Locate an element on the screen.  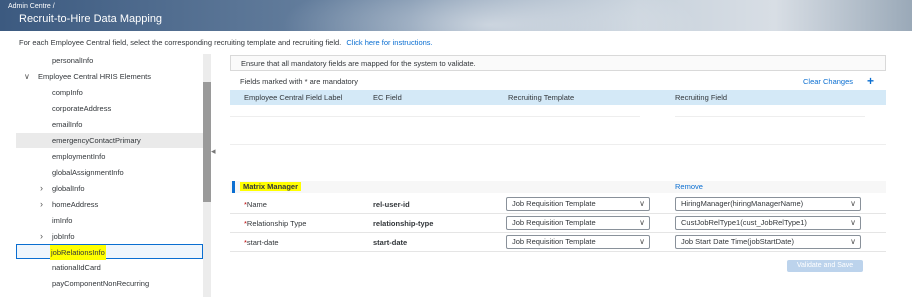
sidebar-item-jobinfo: › jobInfo is located at coordinates (109, 236).